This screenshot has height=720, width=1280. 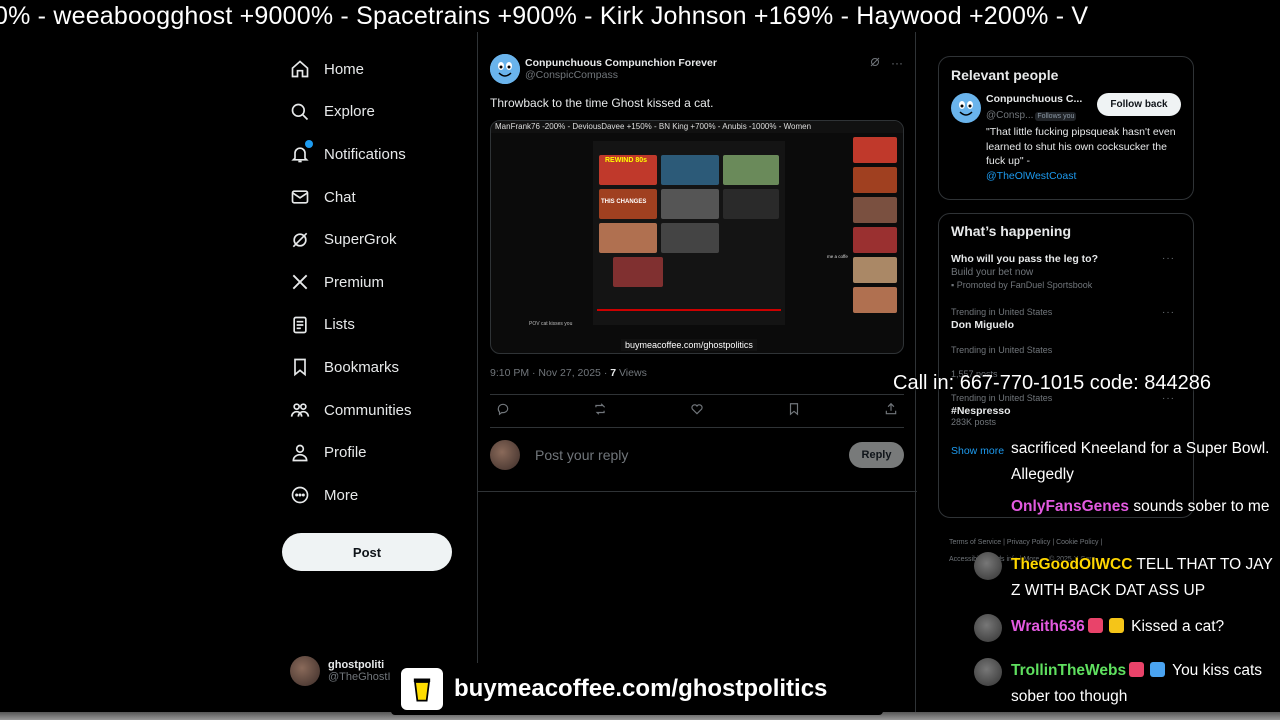 I want to click on like-icon, so click(x=697, y=411).